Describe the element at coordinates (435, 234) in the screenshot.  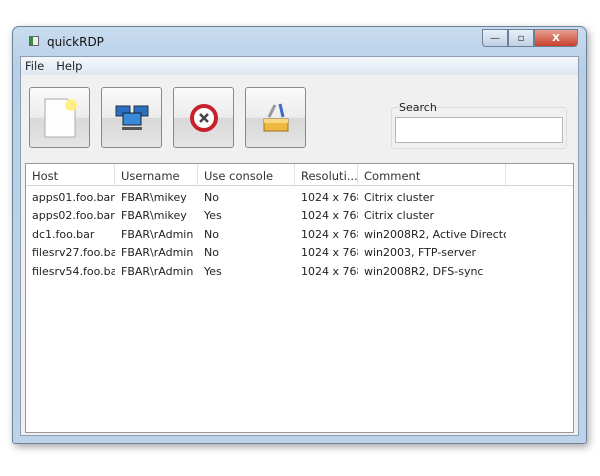
I see `cell-comment: win2008R2, Active Directory` at that location.